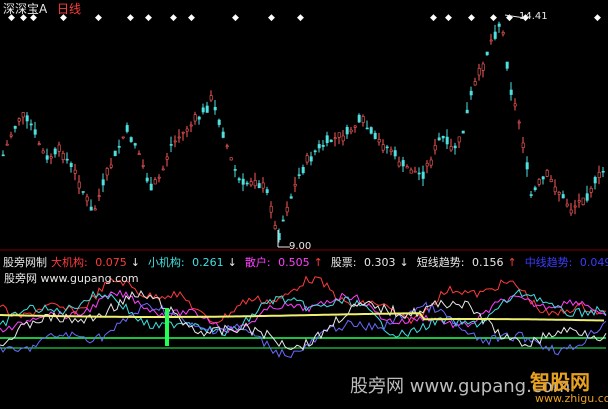 The width and height of the screenshot is (608, 409). What do you see at coordinates (135, 262) in the screenshot?
I see `ind-arrow-0: ↓` at bounding box center [135, 262].